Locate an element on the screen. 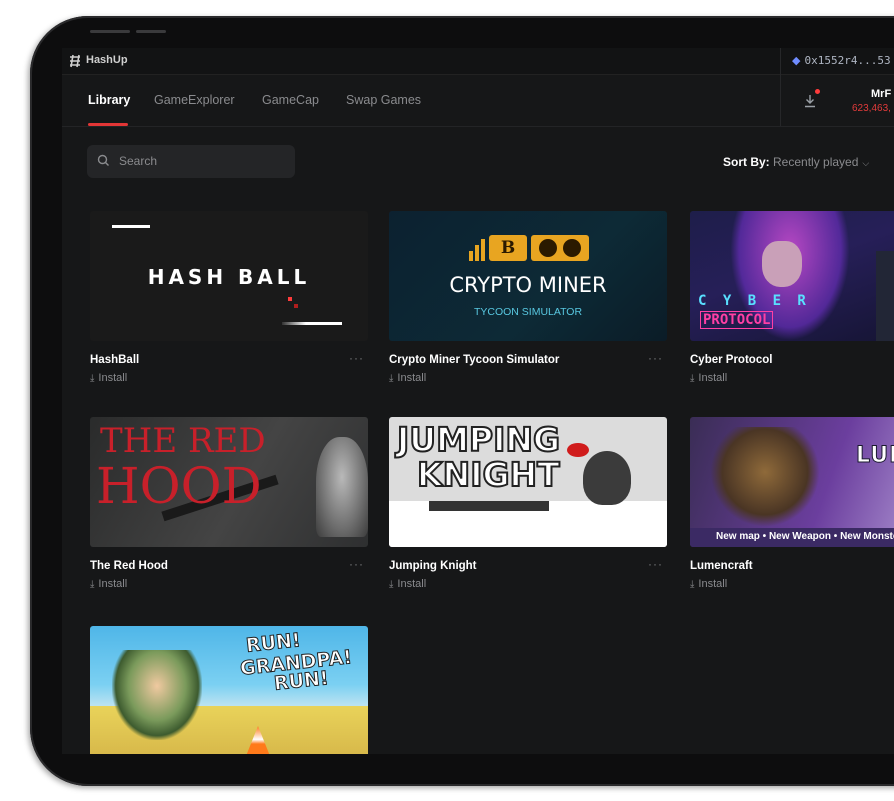  game-cover: HASH BALL is located at coordinates (229, 276).